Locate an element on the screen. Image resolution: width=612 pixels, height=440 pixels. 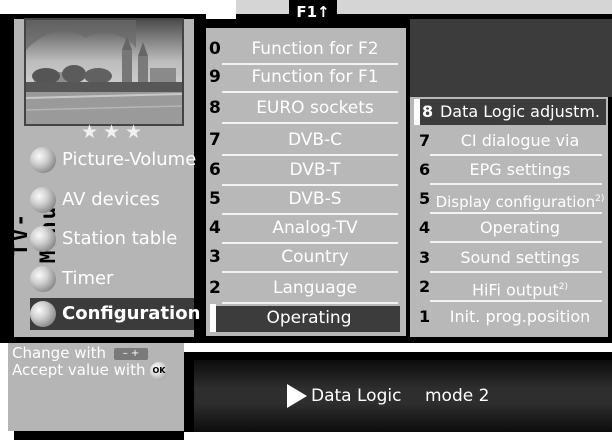
right-top-area is located at coordinates (511, 58).